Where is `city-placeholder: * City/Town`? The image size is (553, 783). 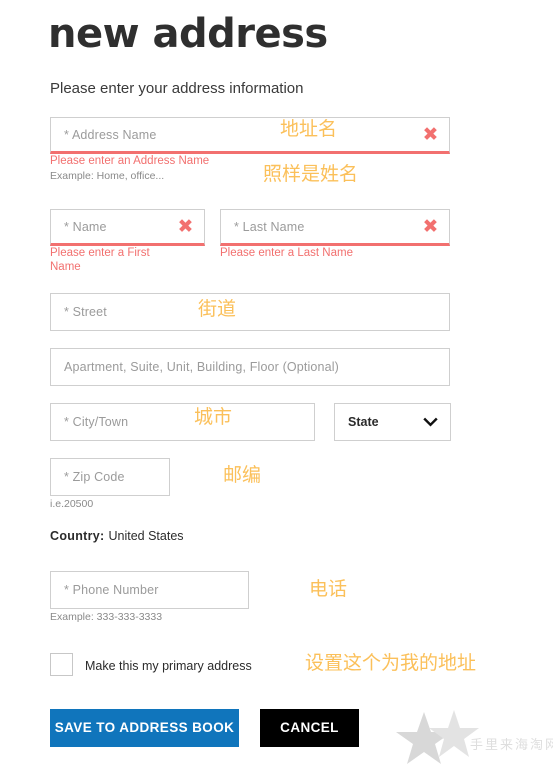 city-placeholder: * City/Town is located at coordinates (96, 422).